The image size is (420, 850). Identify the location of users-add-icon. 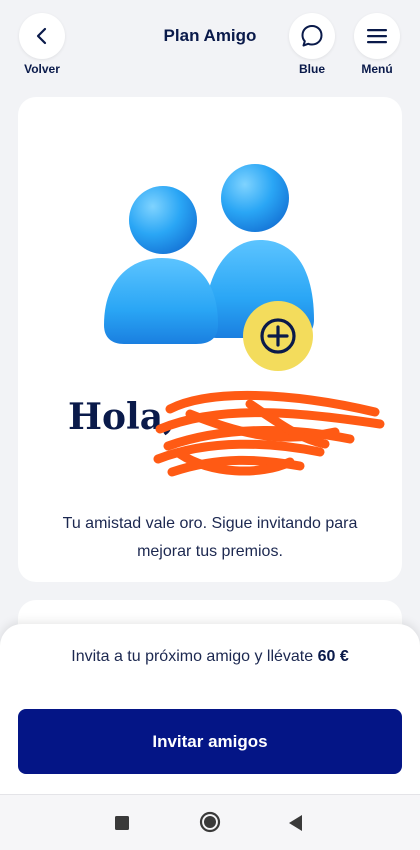
(209, 267).